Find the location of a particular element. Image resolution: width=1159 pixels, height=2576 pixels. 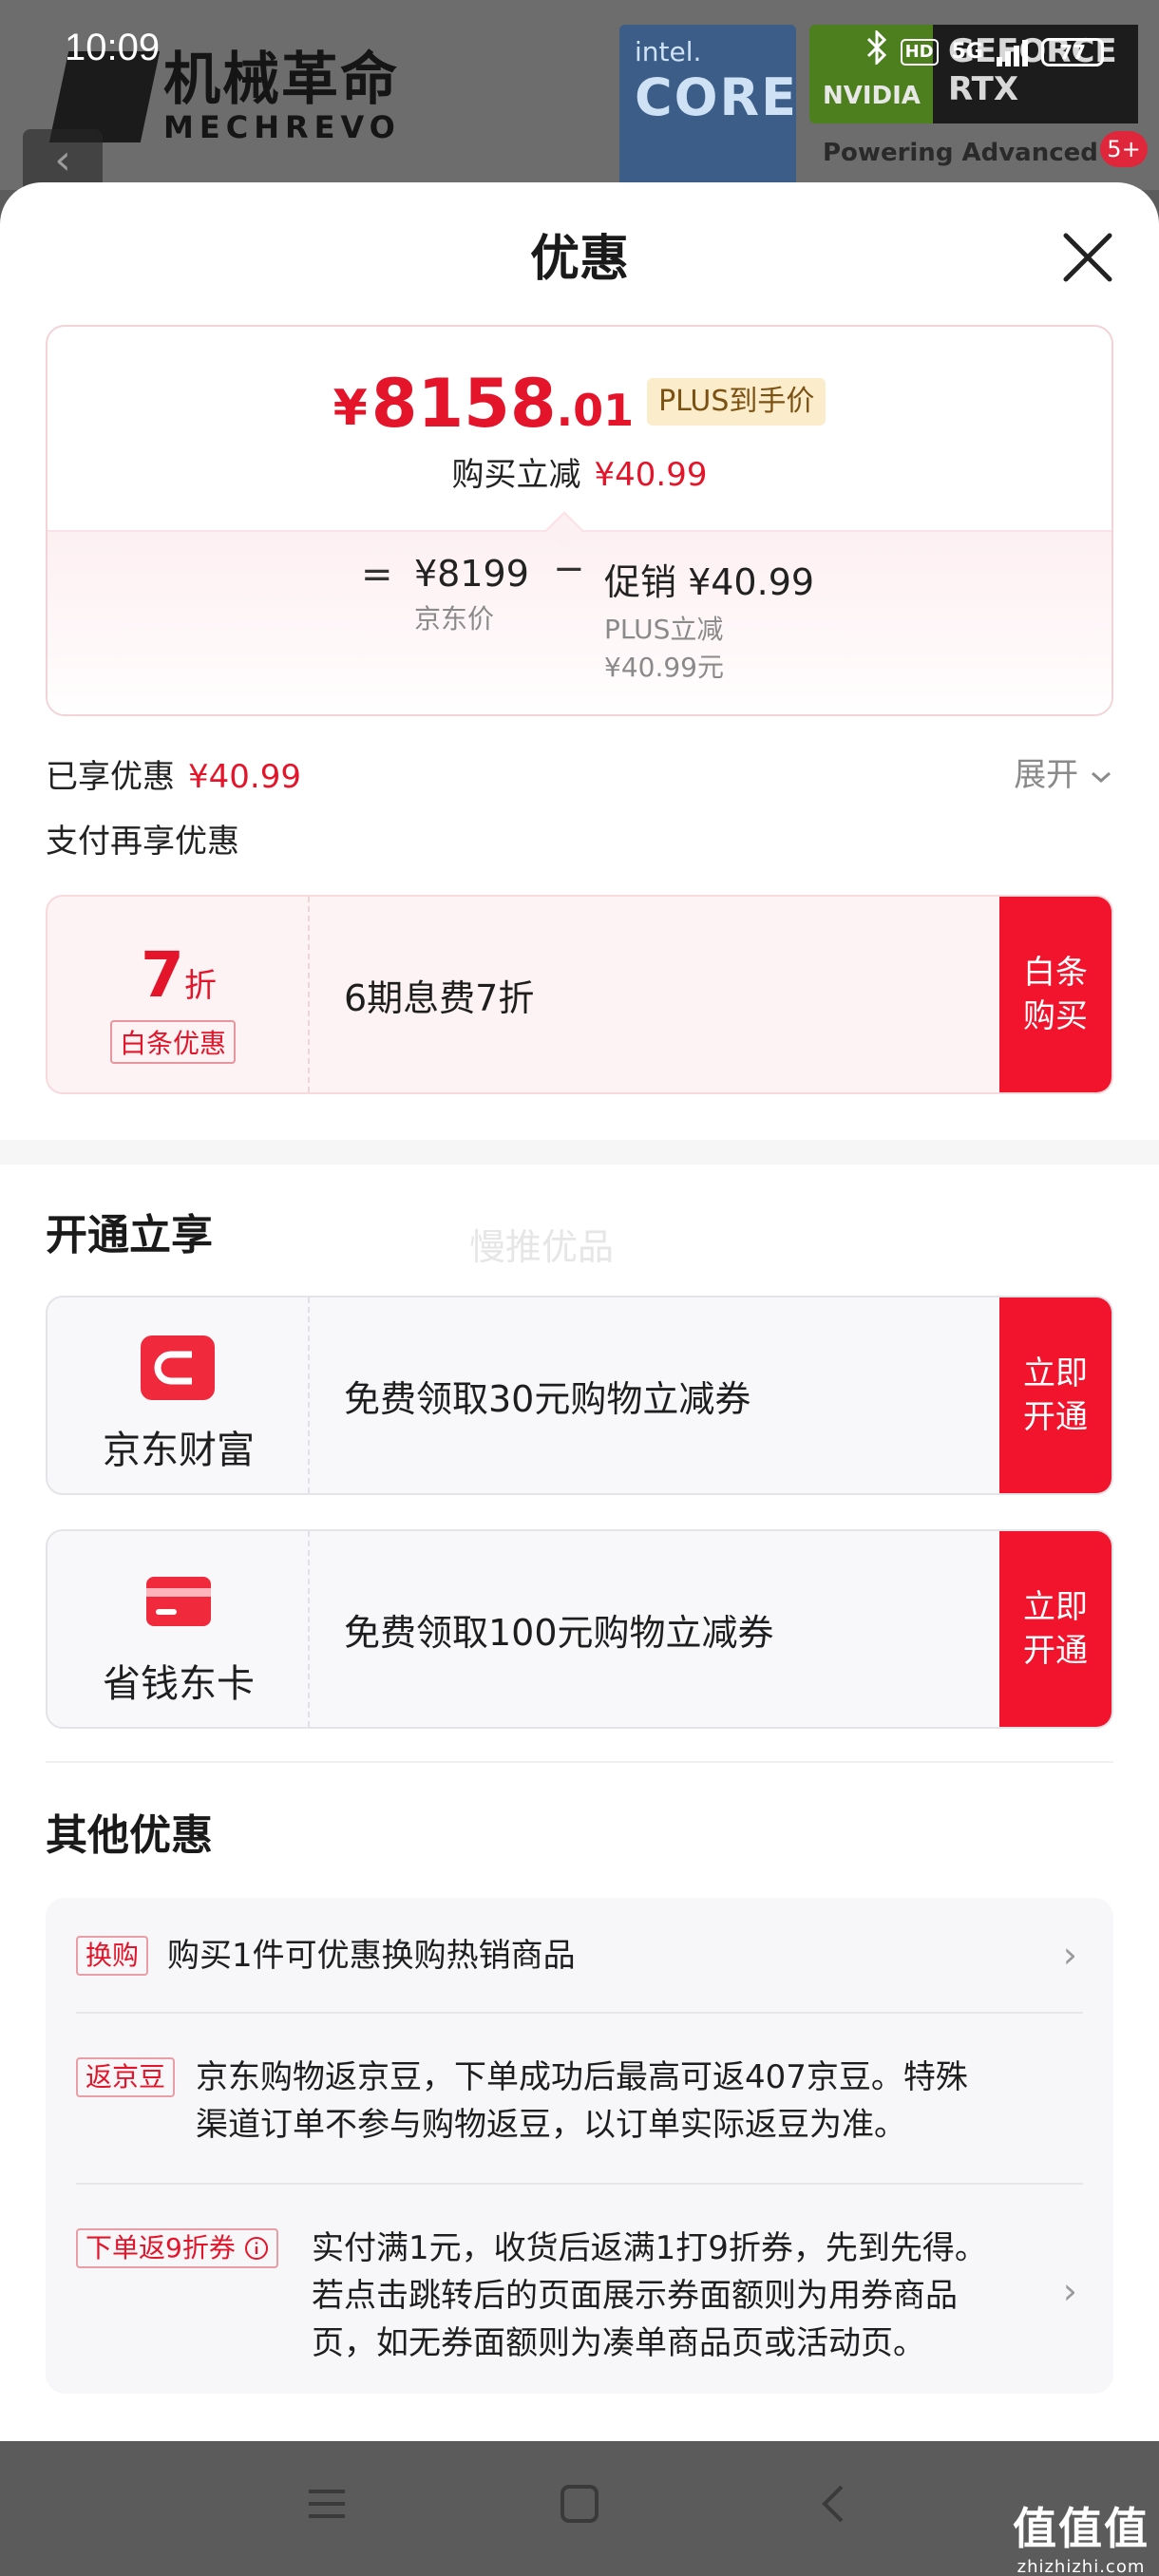

open-card-name: 京东财富 is located at coordinates (179, 1450).